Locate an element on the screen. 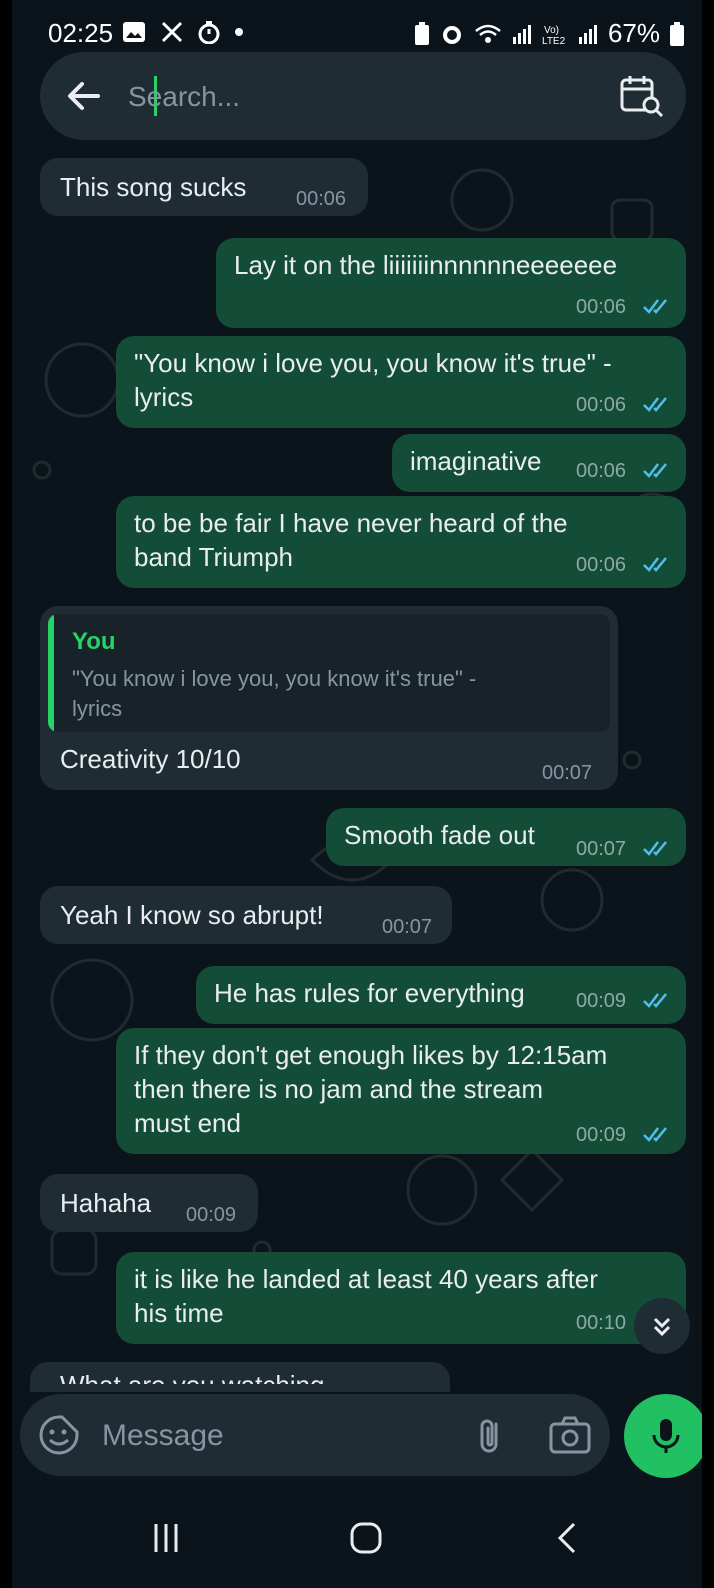 The image size is (714, 1588). battery-icon is located at coordinates (677, 33).